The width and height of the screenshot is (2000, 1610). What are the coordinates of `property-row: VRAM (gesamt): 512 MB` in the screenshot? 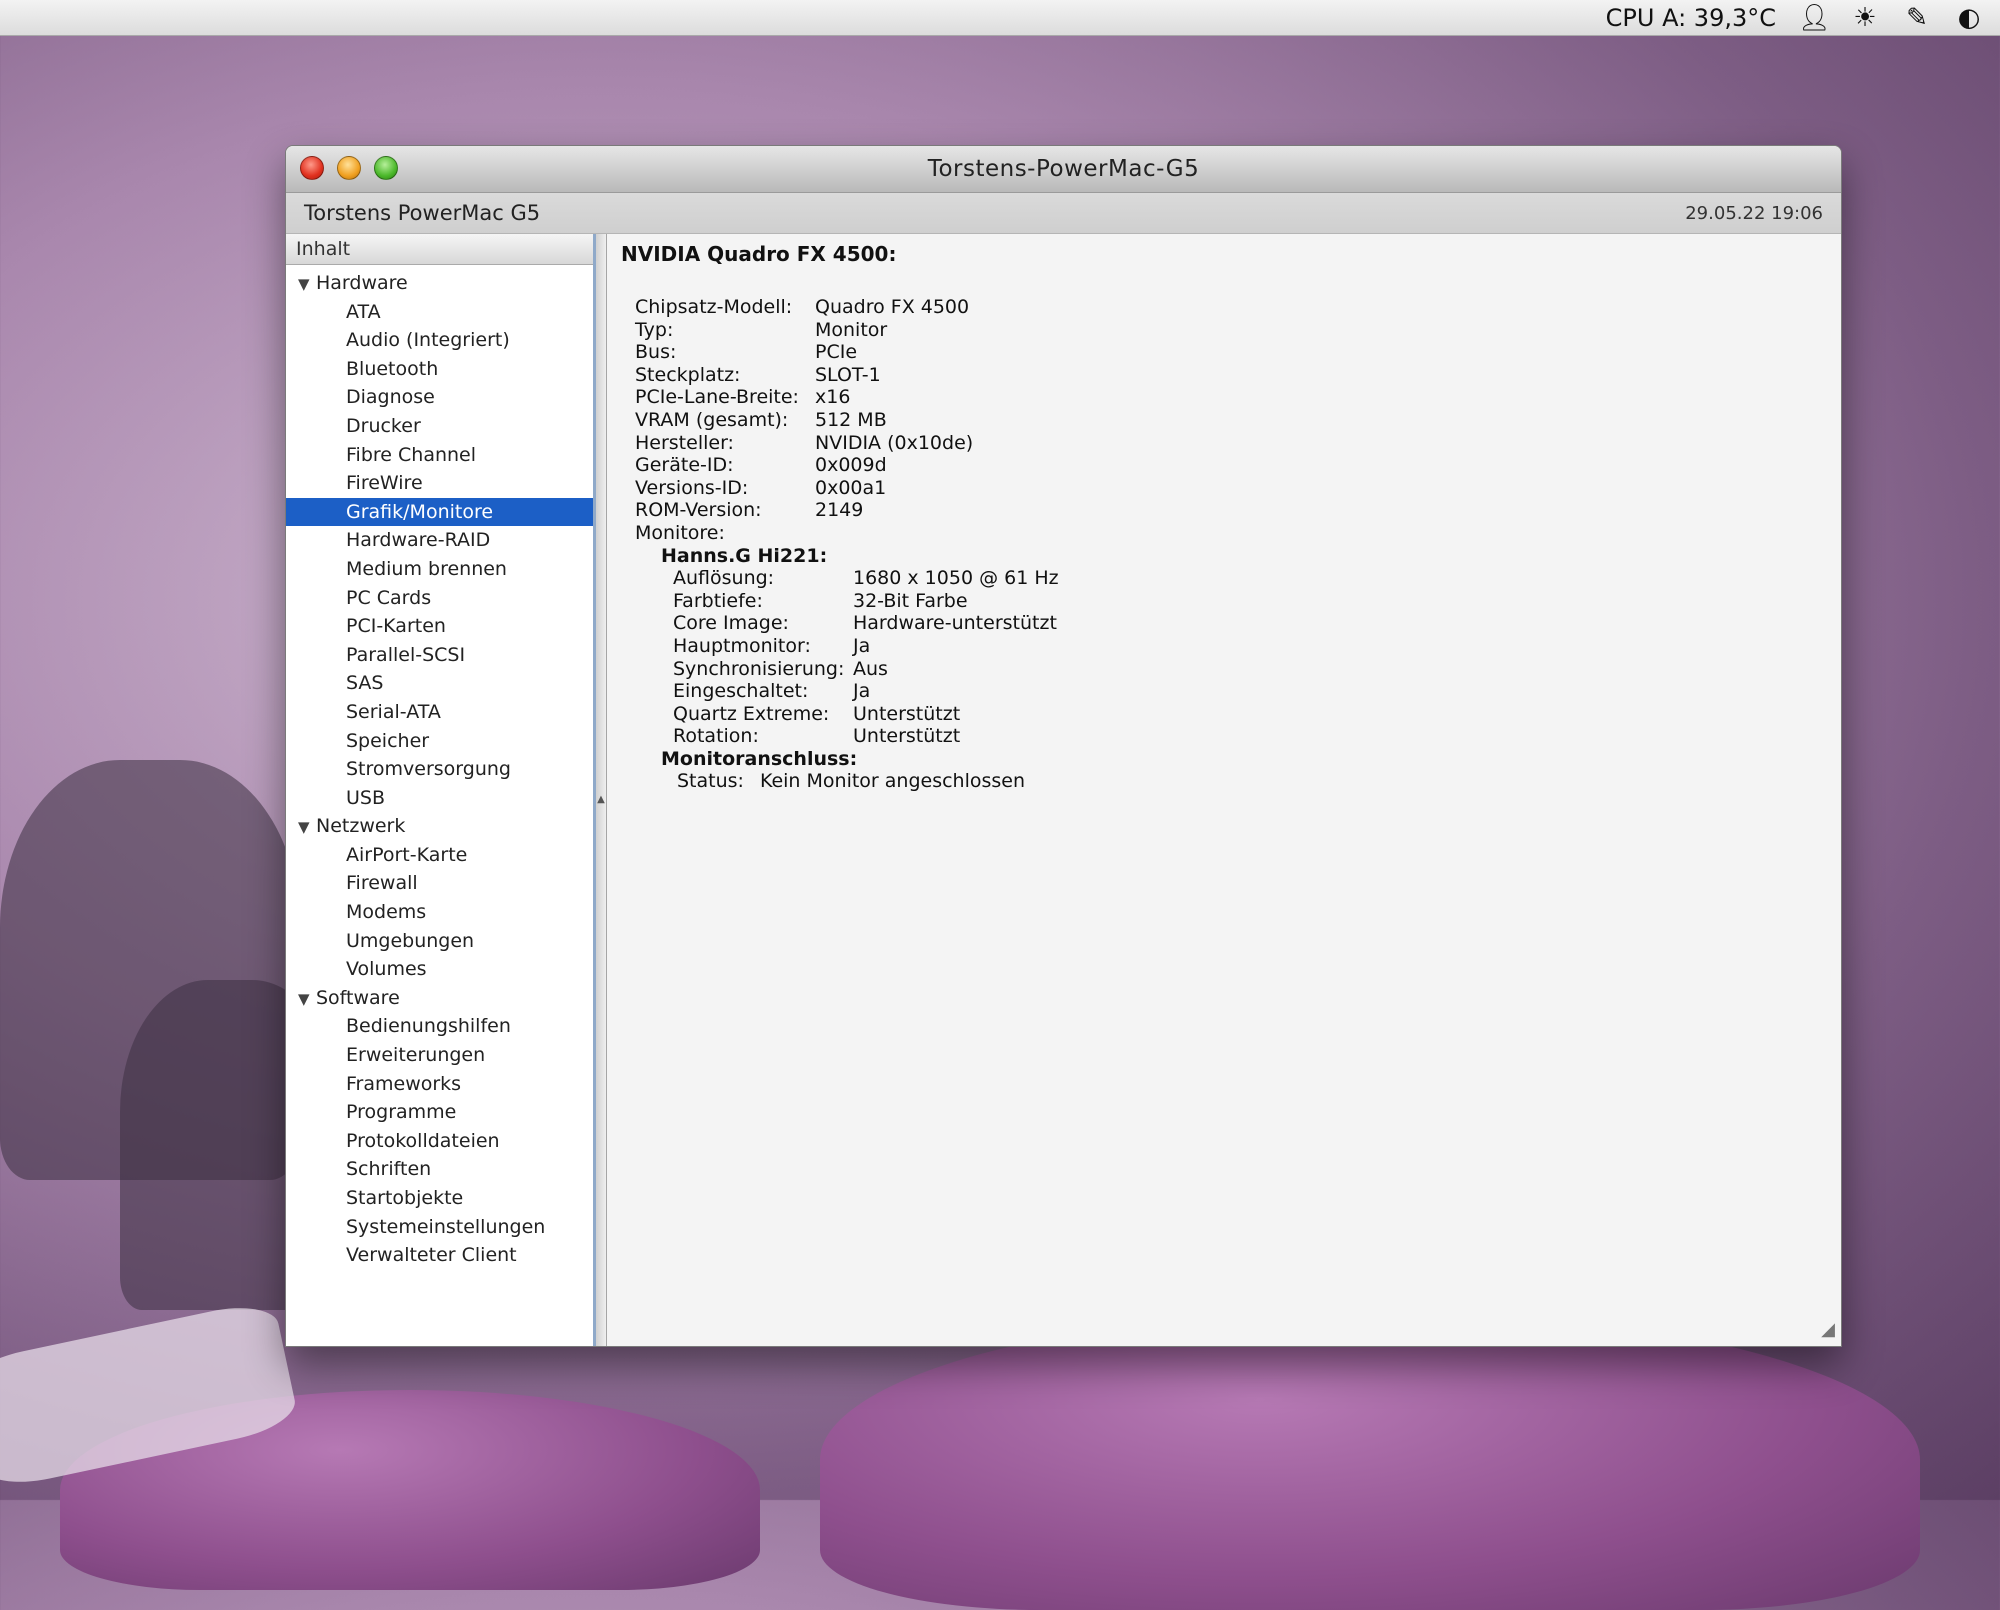 It's located at (761, 419).